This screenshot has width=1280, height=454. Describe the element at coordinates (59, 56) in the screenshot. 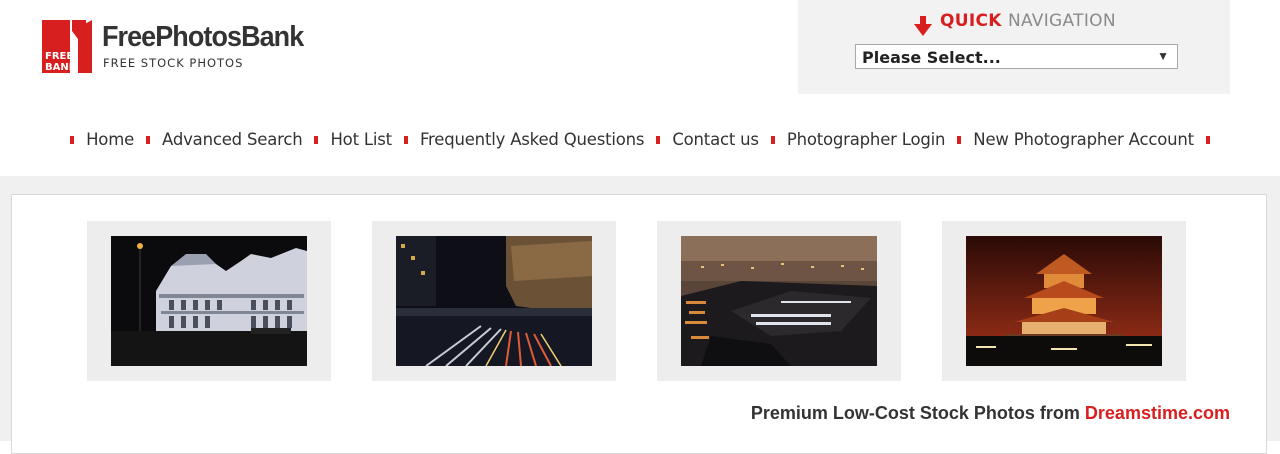

I see `svg-text: FREE` at that location.